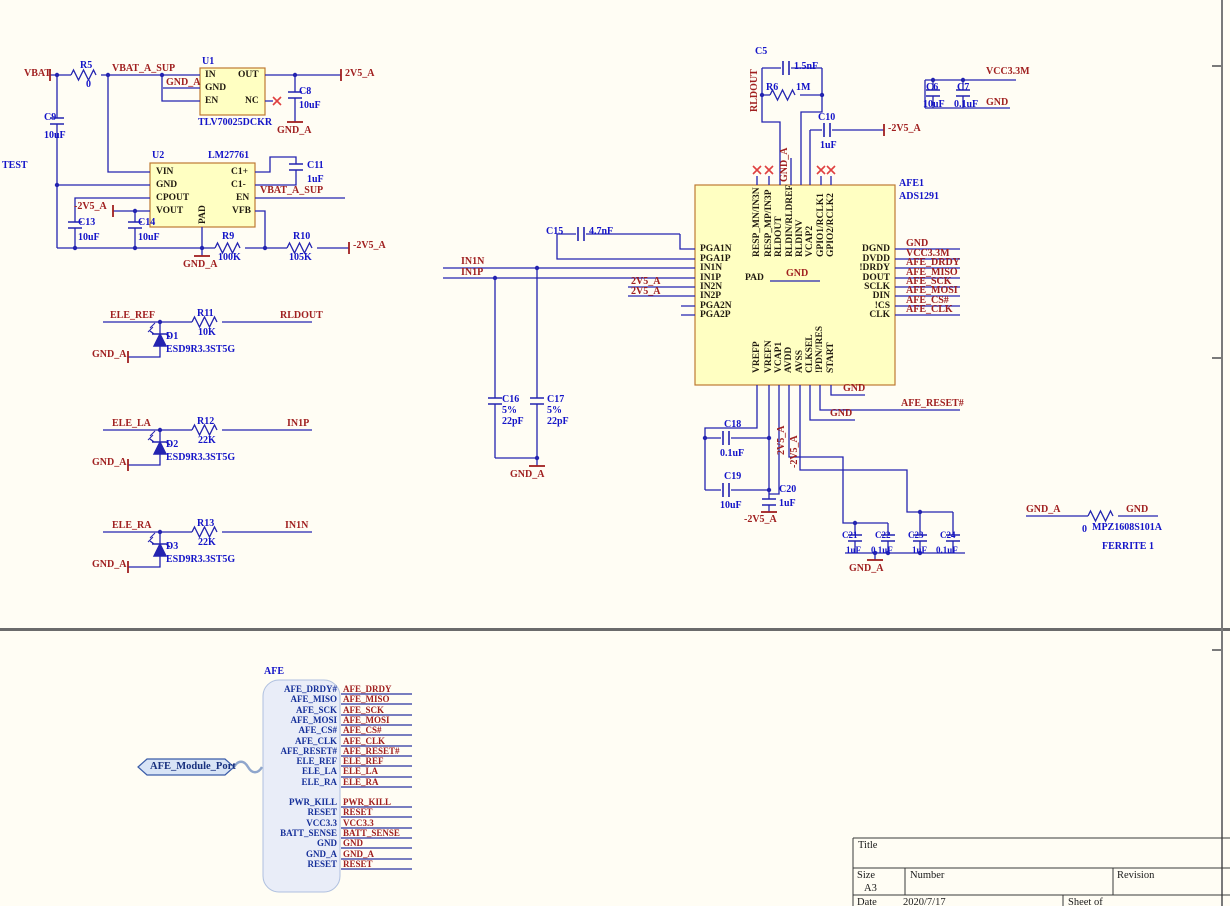 The height and width of the screenshot is (906, 1230). I want to click on designator-label: C6, so click(932, 87).